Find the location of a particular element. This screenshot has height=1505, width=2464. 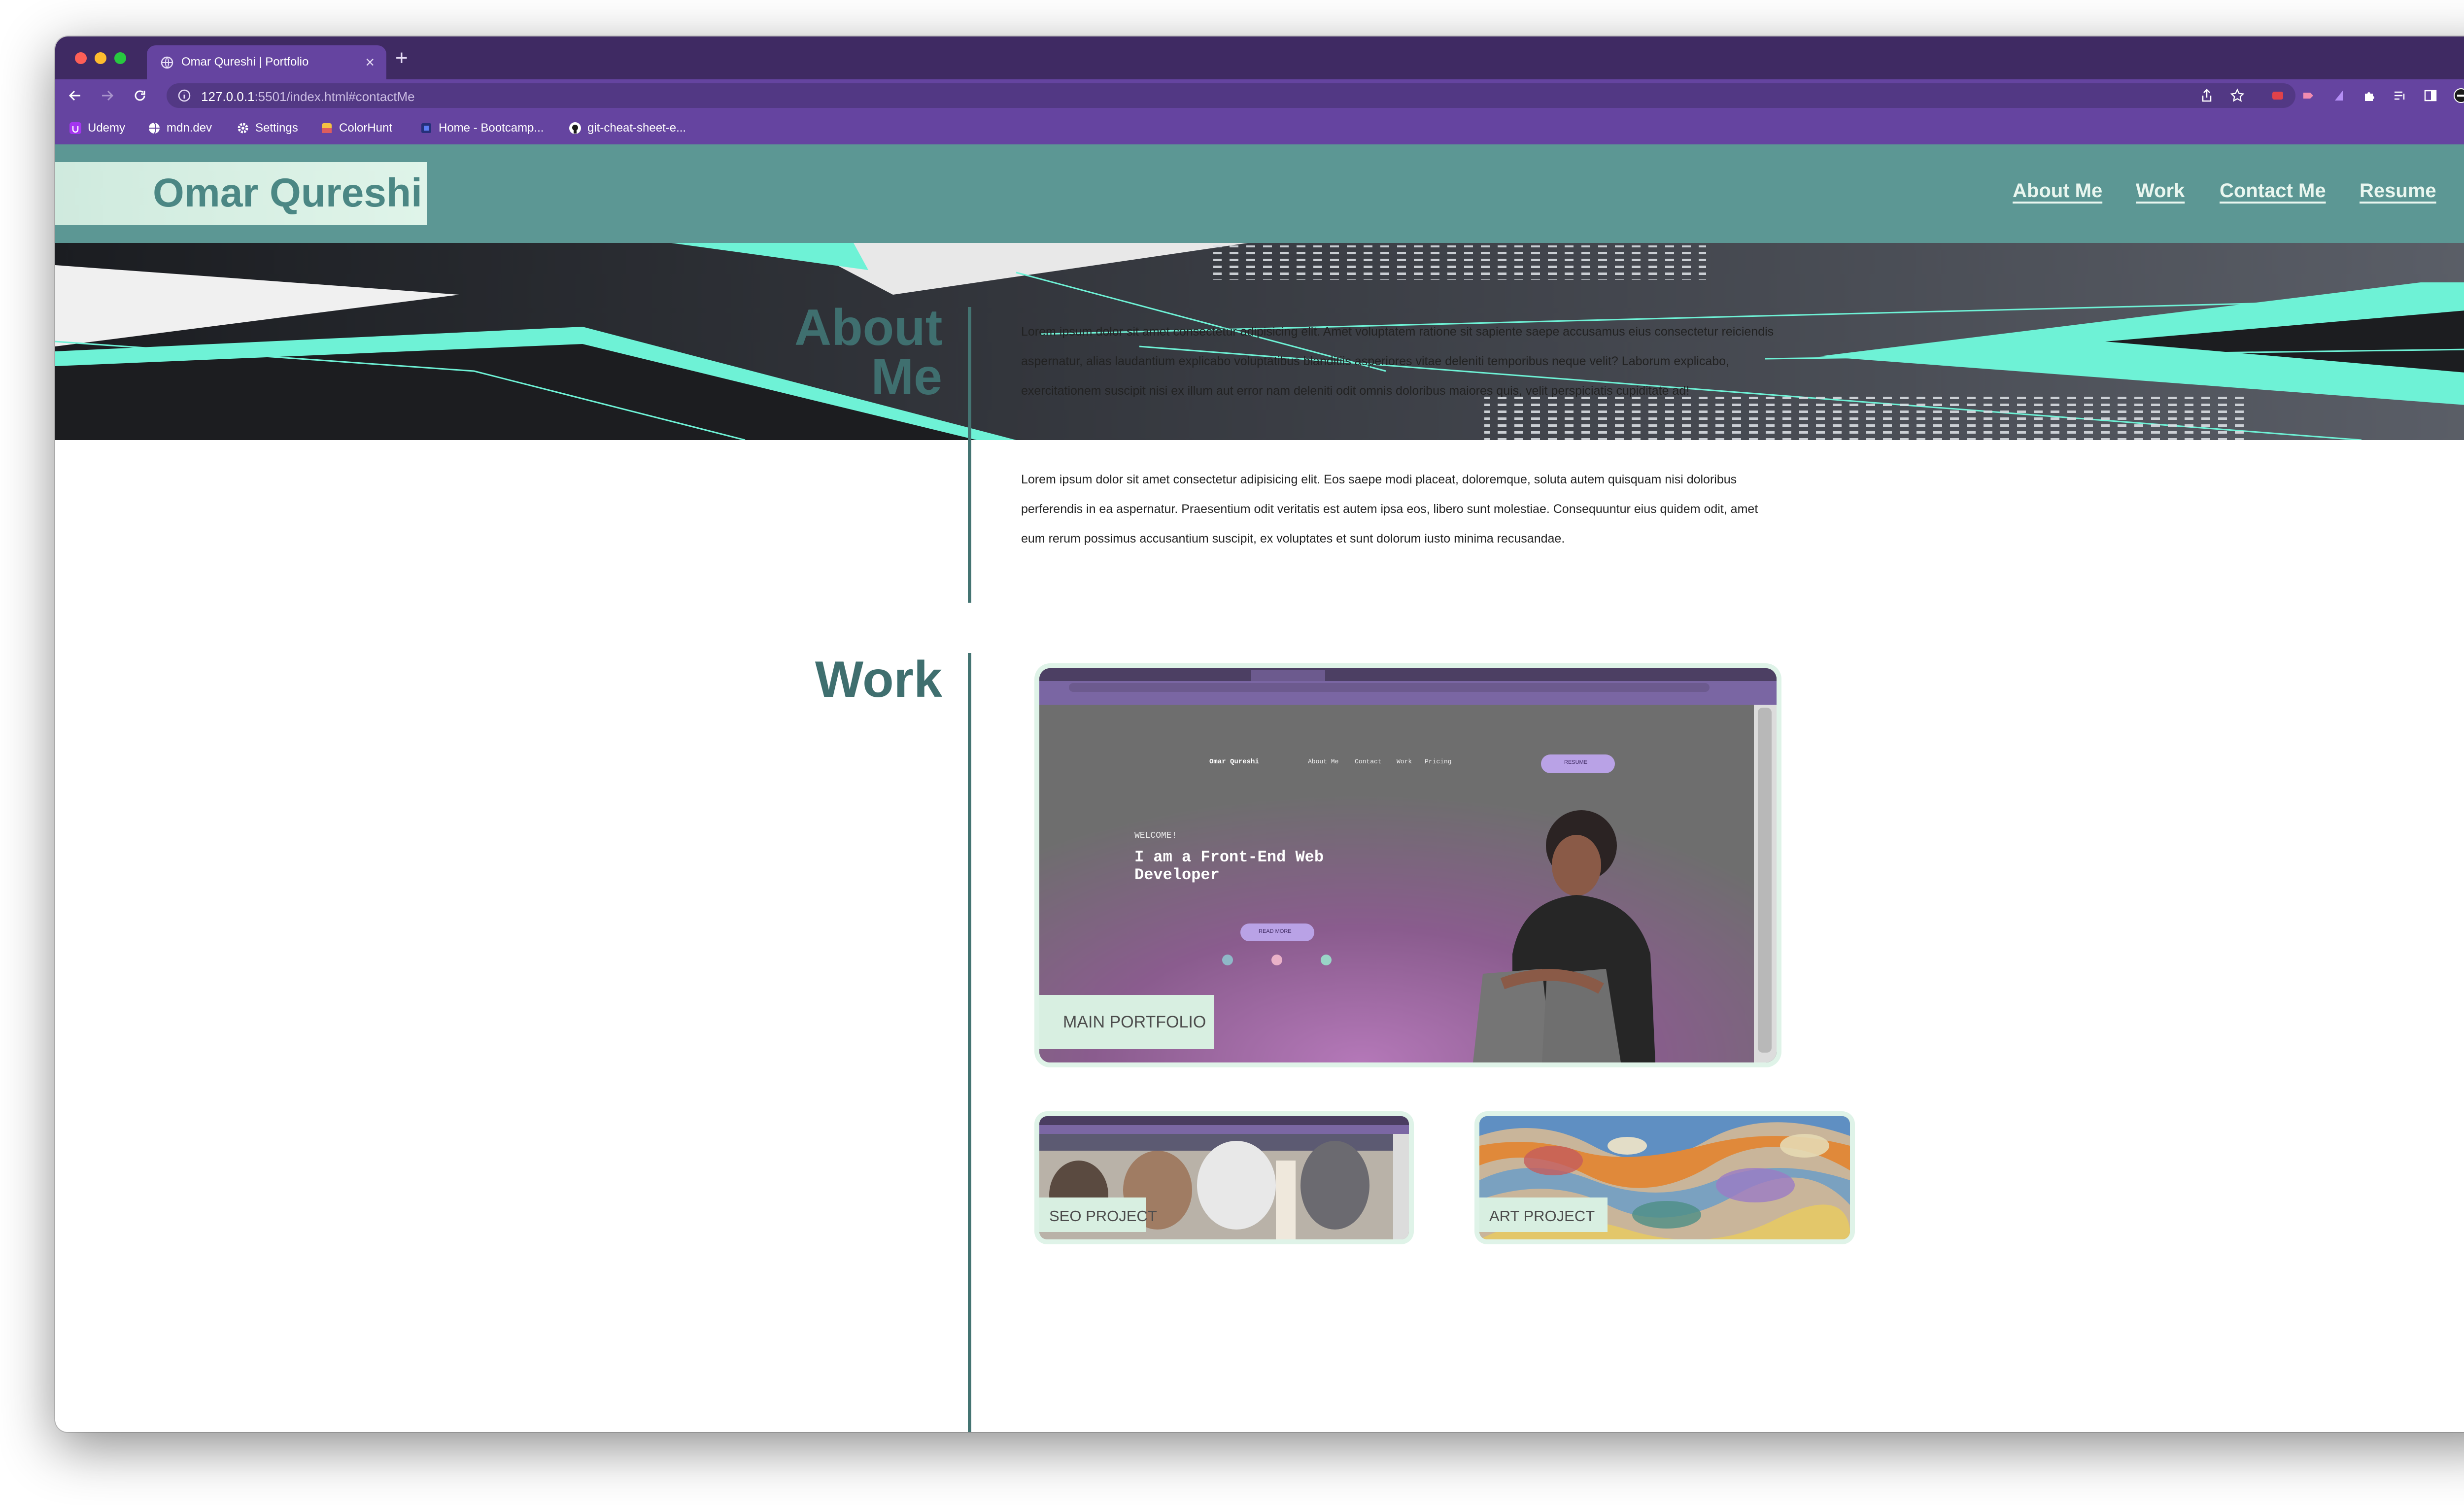

preview-nav-about: About Me is located at coordinates (1323, 761).